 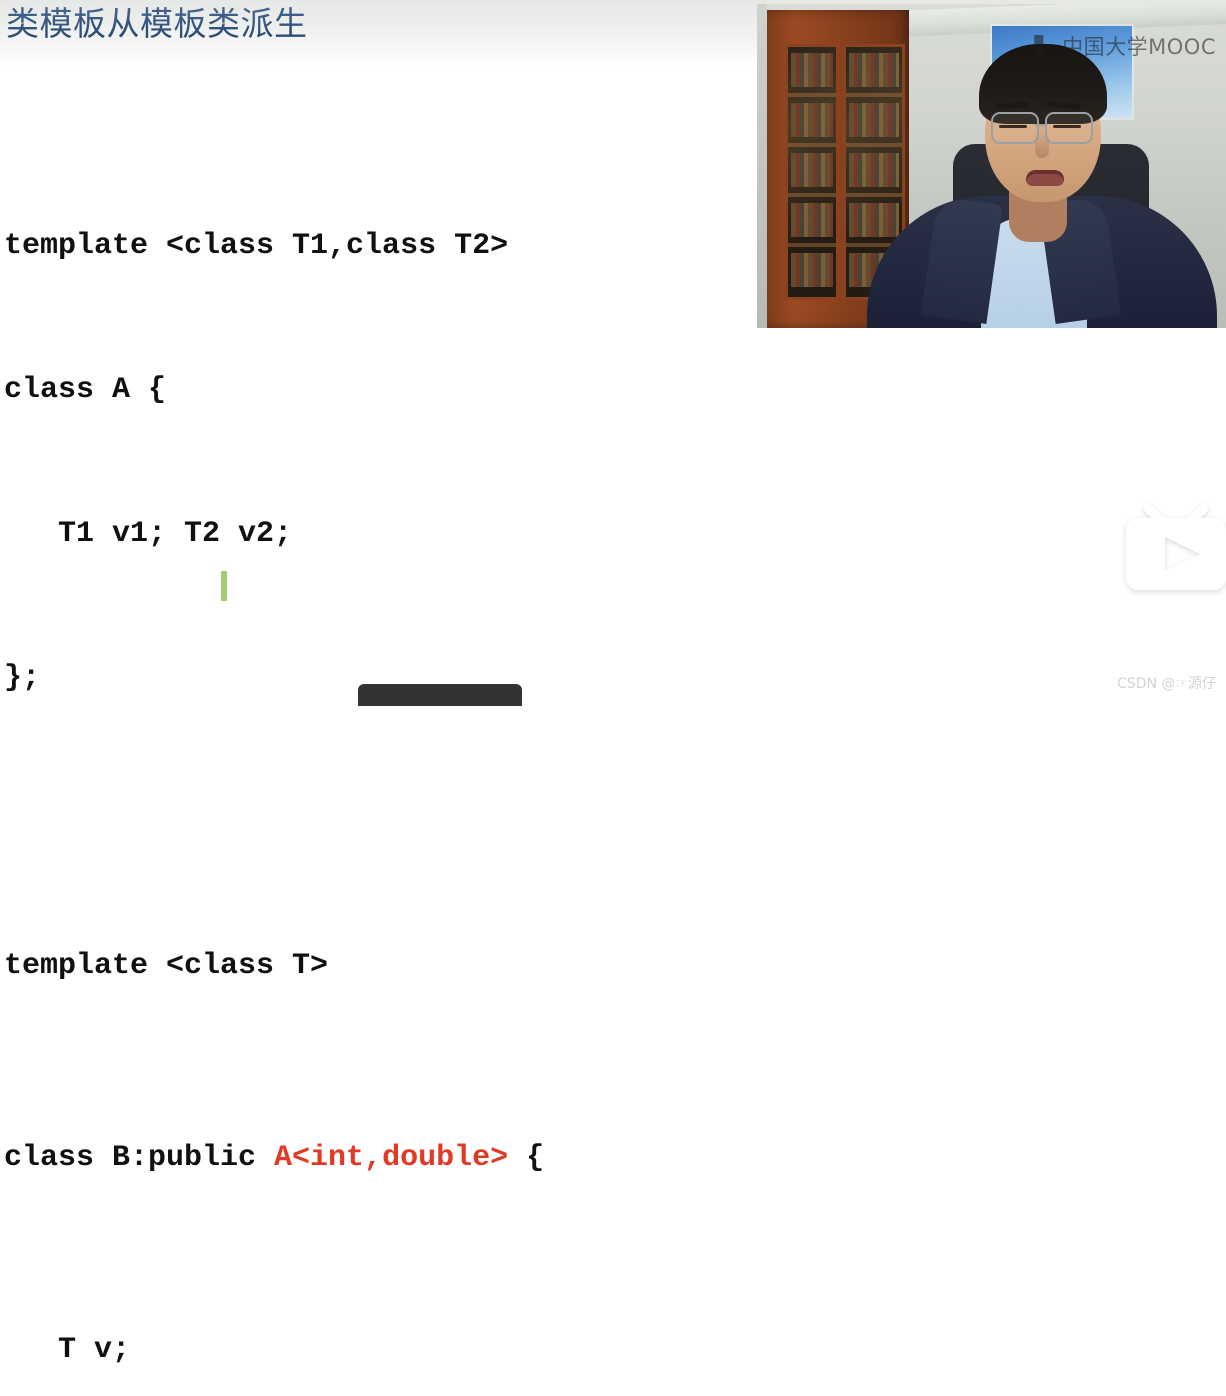 I want to click on tv-play-watermark-icon, so click(x=1176, y=546).